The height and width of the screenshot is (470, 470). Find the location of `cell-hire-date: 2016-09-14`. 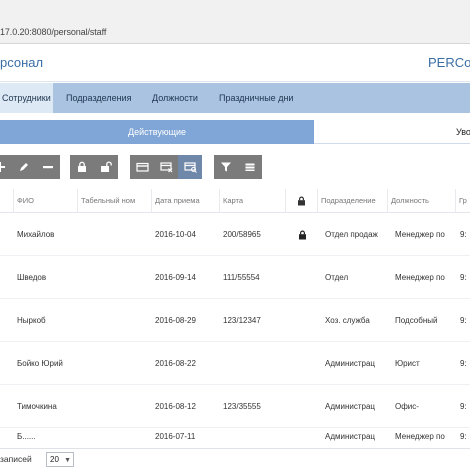

cell-hire-date: 2016-09-14 is located at coordinates (175, 277).